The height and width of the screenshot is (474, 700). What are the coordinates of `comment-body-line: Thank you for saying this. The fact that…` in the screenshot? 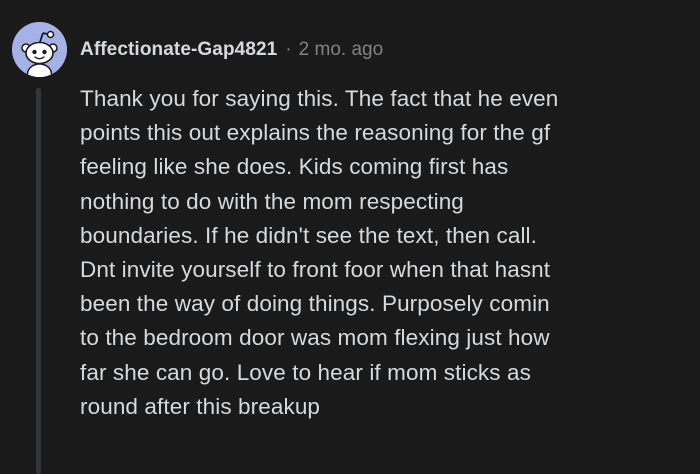 It's located at (319, 98).